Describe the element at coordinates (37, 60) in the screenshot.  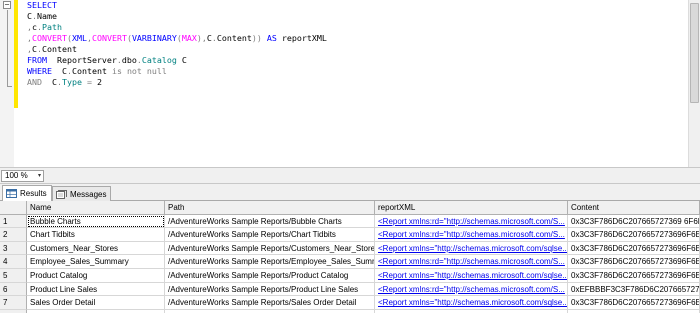
I see `code-token: FROM` at that location.